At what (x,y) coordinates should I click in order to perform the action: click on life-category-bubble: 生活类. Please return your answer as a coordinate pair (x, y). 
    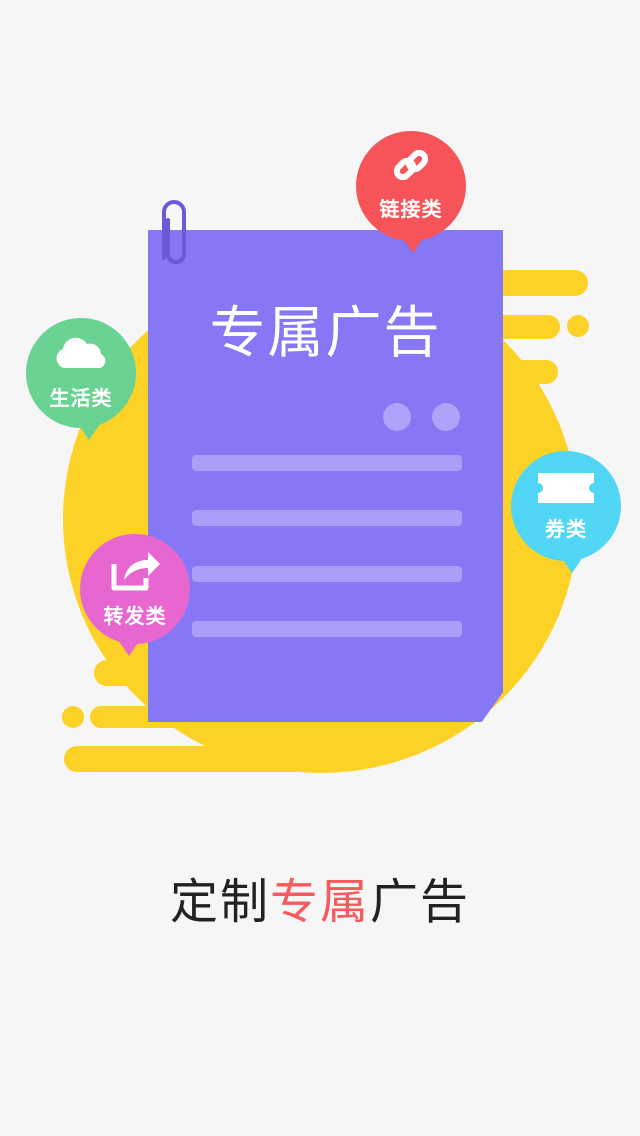
    Looking at the image, I should click on (81, 379).